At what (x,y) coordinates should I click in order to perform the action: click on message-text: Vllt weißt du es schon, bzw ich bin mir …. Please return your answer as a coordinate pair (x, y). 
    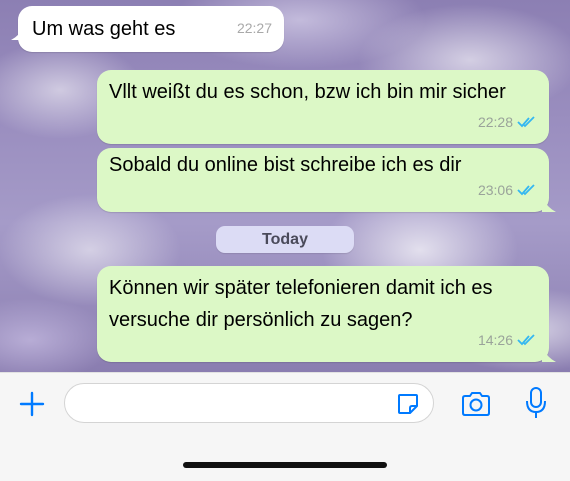
    Looking at the image, I should click on (307, 92).